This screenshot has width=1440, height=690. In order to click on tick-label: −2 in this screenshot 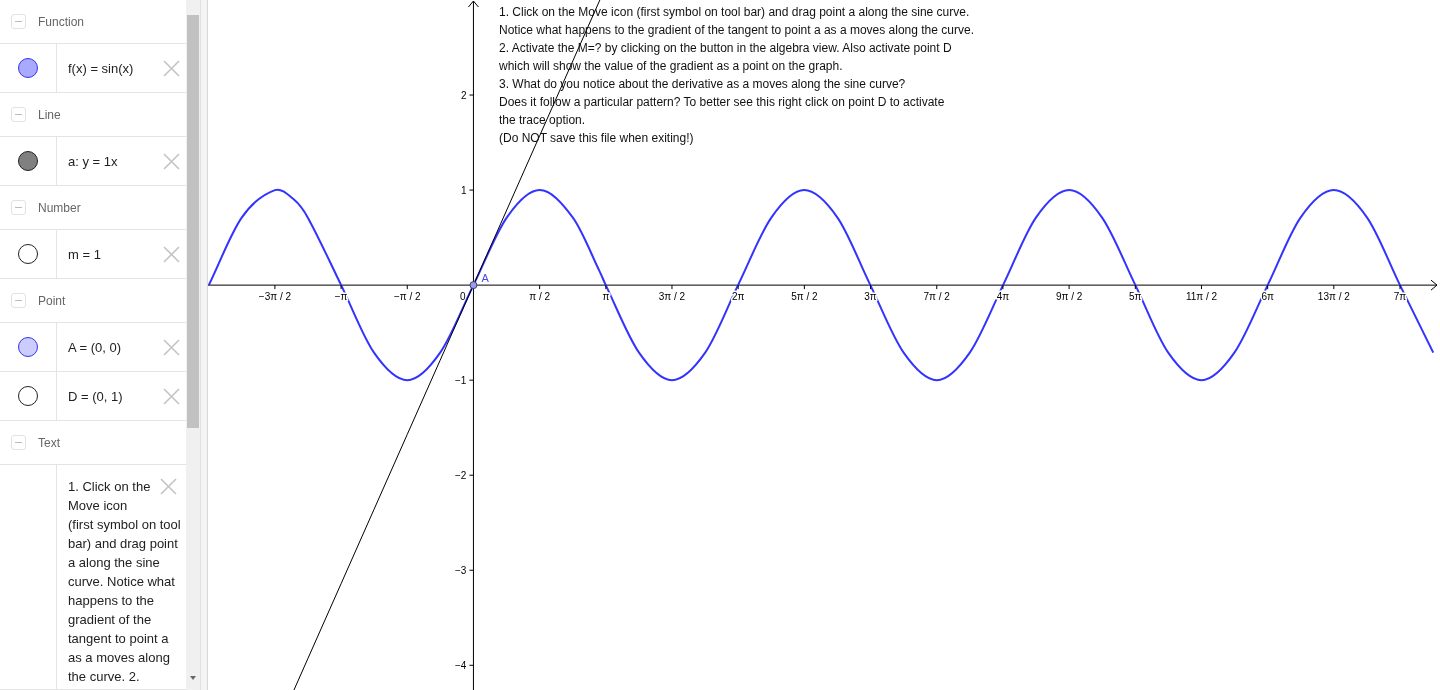, I will do `click(461, 476)`.